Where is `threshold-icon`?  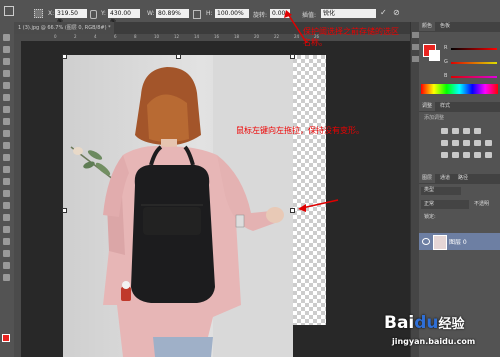
threshold-icon is located at coordinates (466, 155).